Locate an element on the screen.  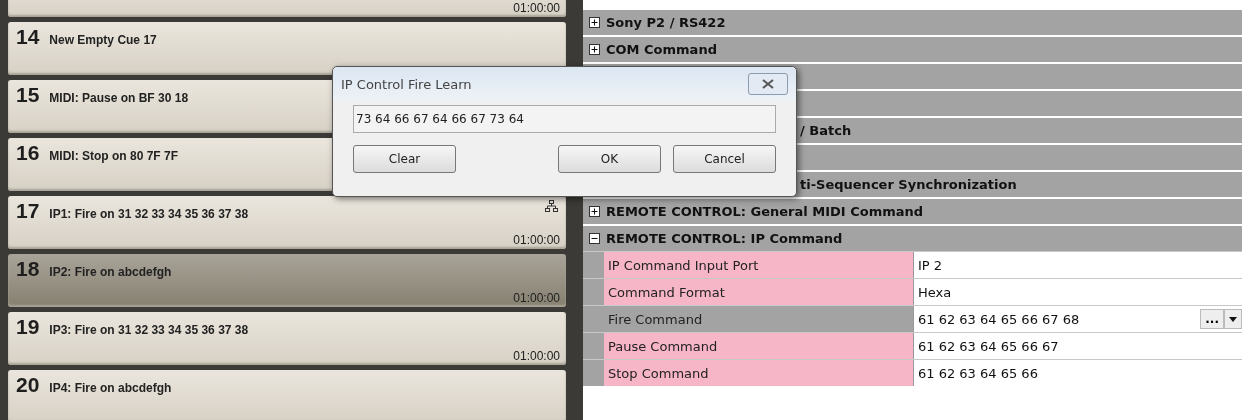
command-input-field: 73 64 66 67 64 66 67 73 64 is located at coordinates (564, 119).